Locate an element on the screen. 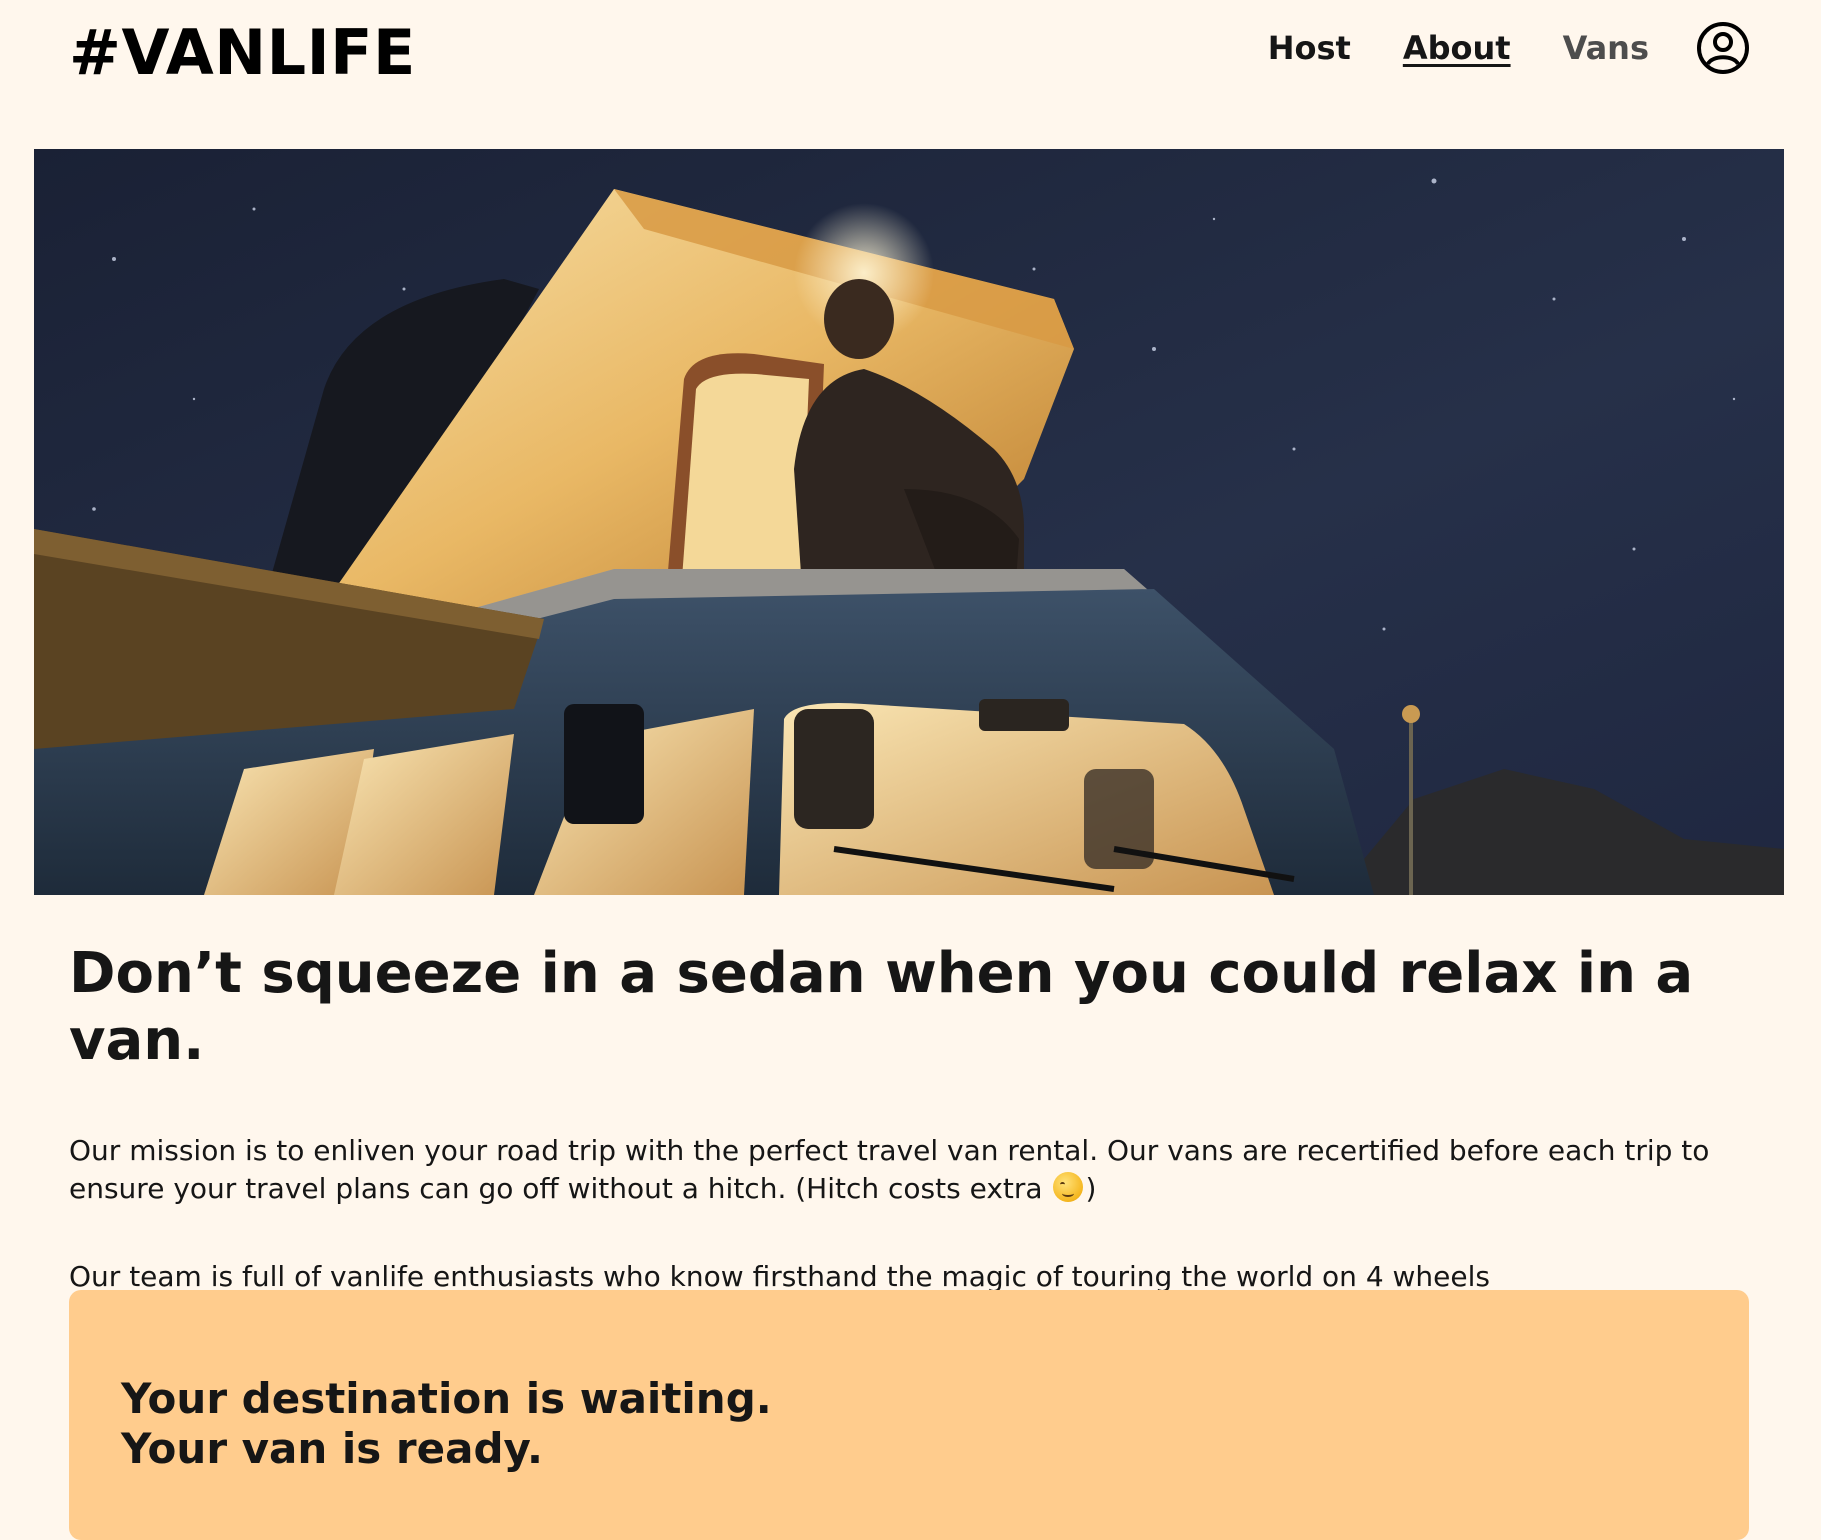  nav-link-about: About is located at coordinates (1457, 48).